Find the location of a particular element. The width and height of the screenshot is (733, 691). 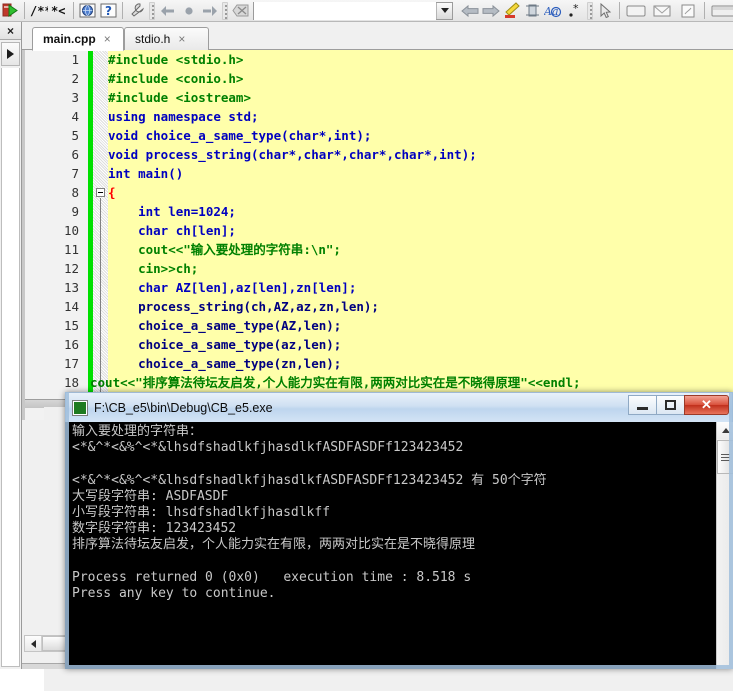

console-app-icon is located at coordinates (80, 407).